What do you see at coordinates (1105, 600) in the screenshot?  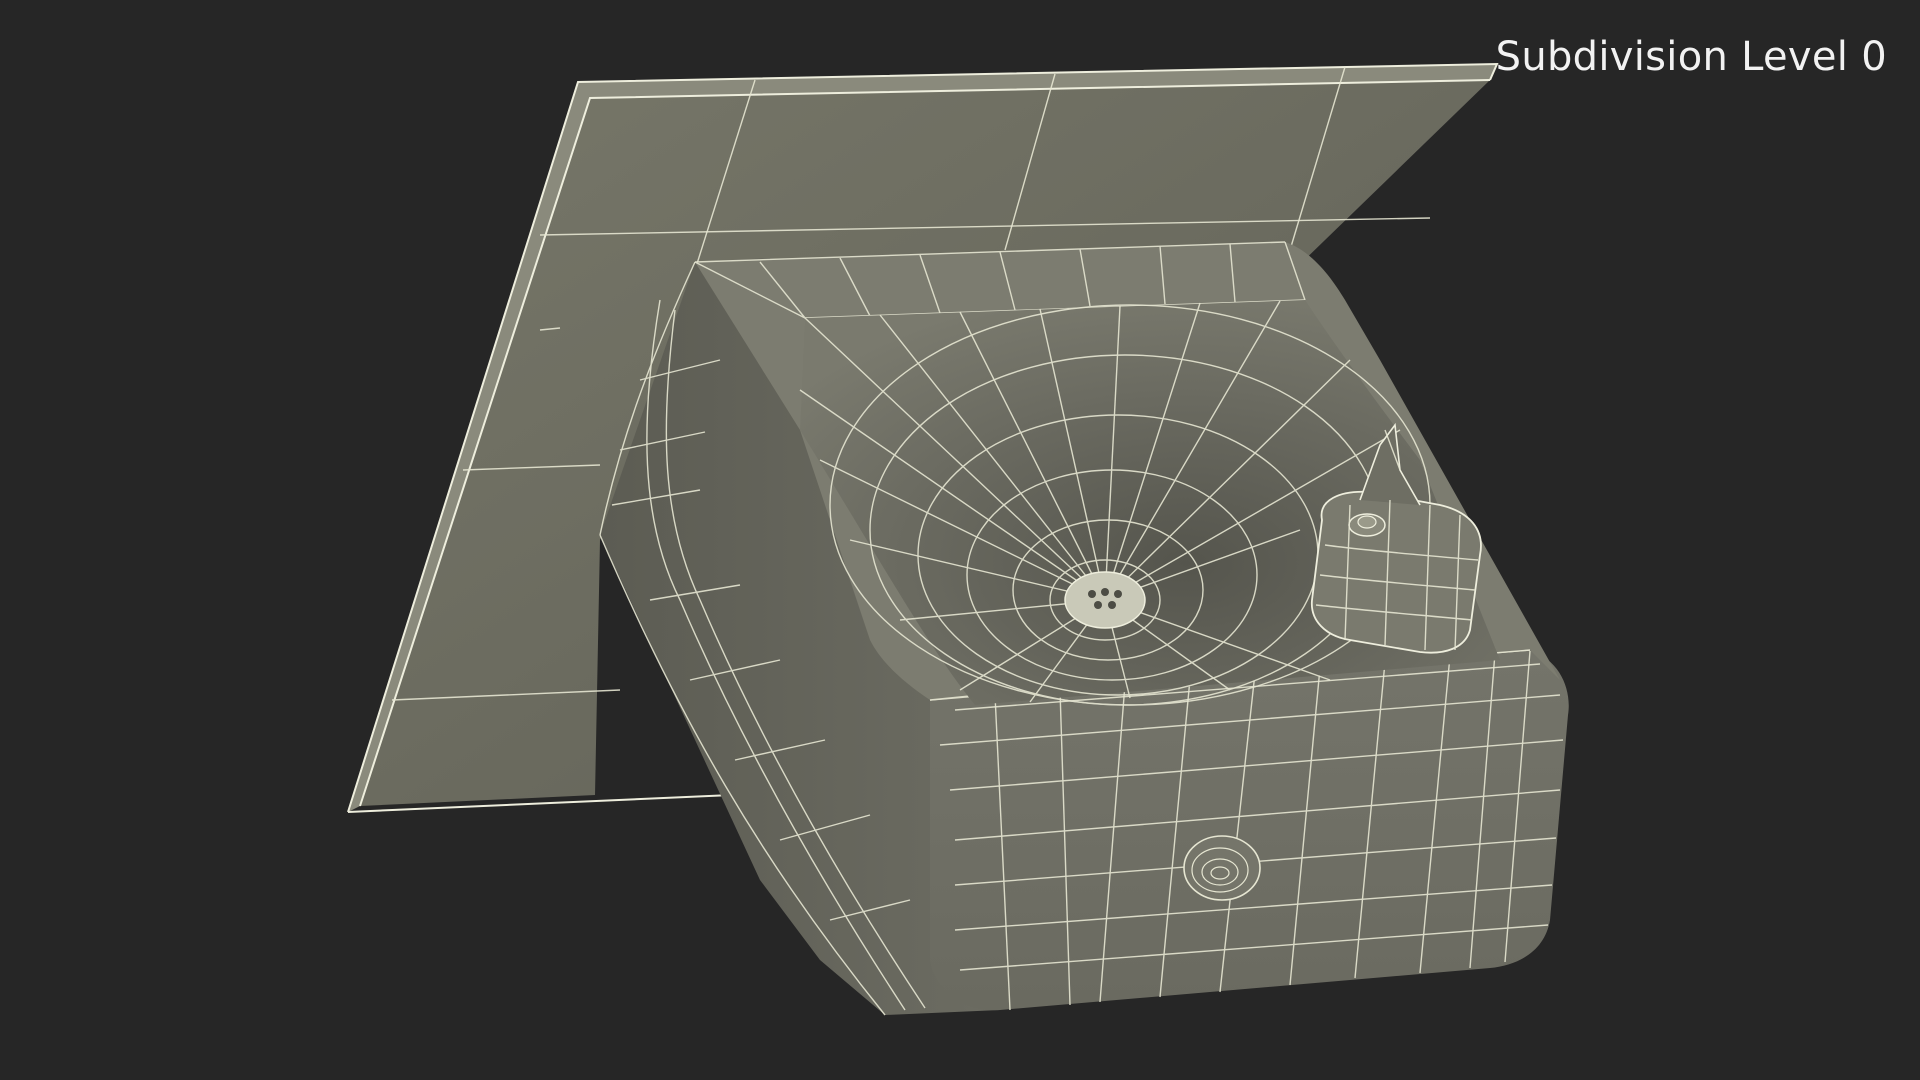 I see `drain` at bounding box center [1105, 600].